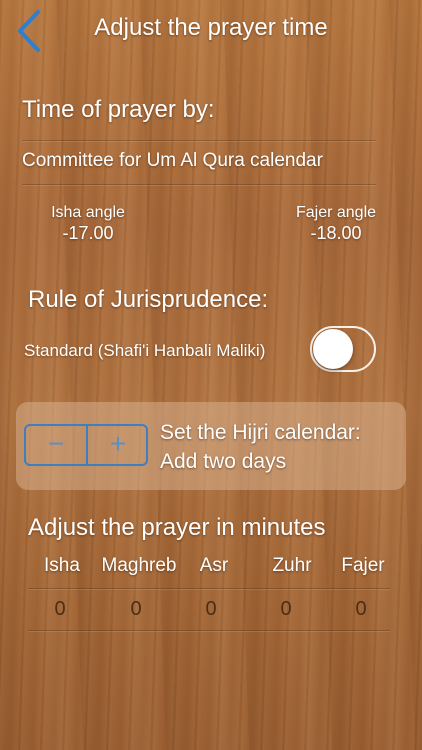 This screenshot has height=750, width=422. Describe the element at coordinates (333, 349) in the screenshot. I see `toggle-knob` at that location.